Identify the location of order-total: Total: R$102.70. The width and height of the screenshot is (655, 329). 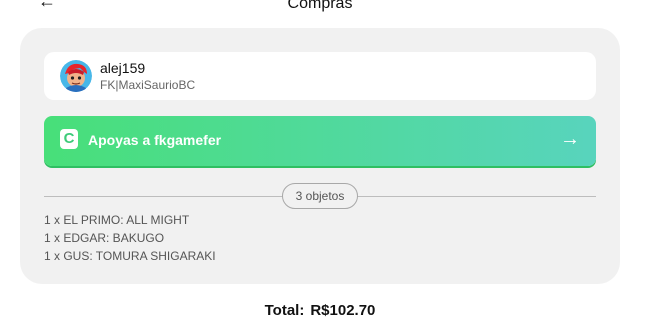
(320, 311).